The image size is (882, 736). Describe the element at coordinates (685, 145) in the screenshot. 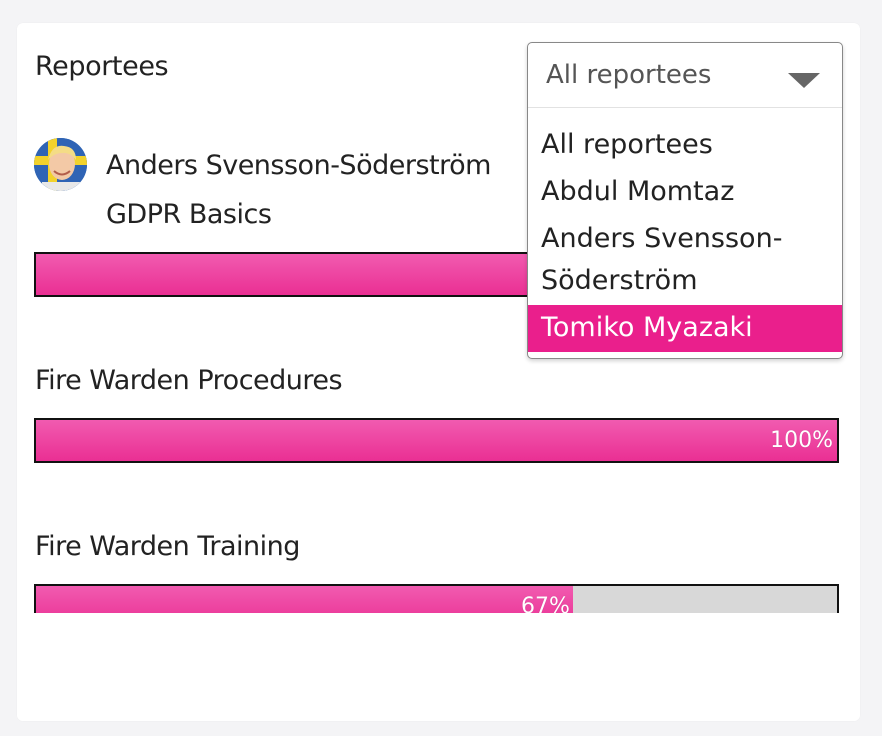

I see `dropdown-option-all-reportees: All reportees` at that location.